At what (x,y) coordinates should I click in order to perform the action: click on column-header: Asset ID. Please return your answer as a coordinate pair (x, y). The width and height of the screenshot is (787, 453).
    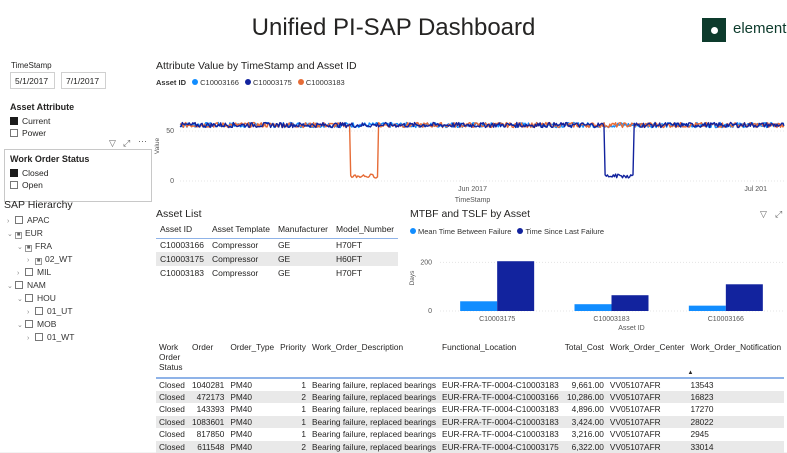
    Looking at the image, I should click on (182, 229).